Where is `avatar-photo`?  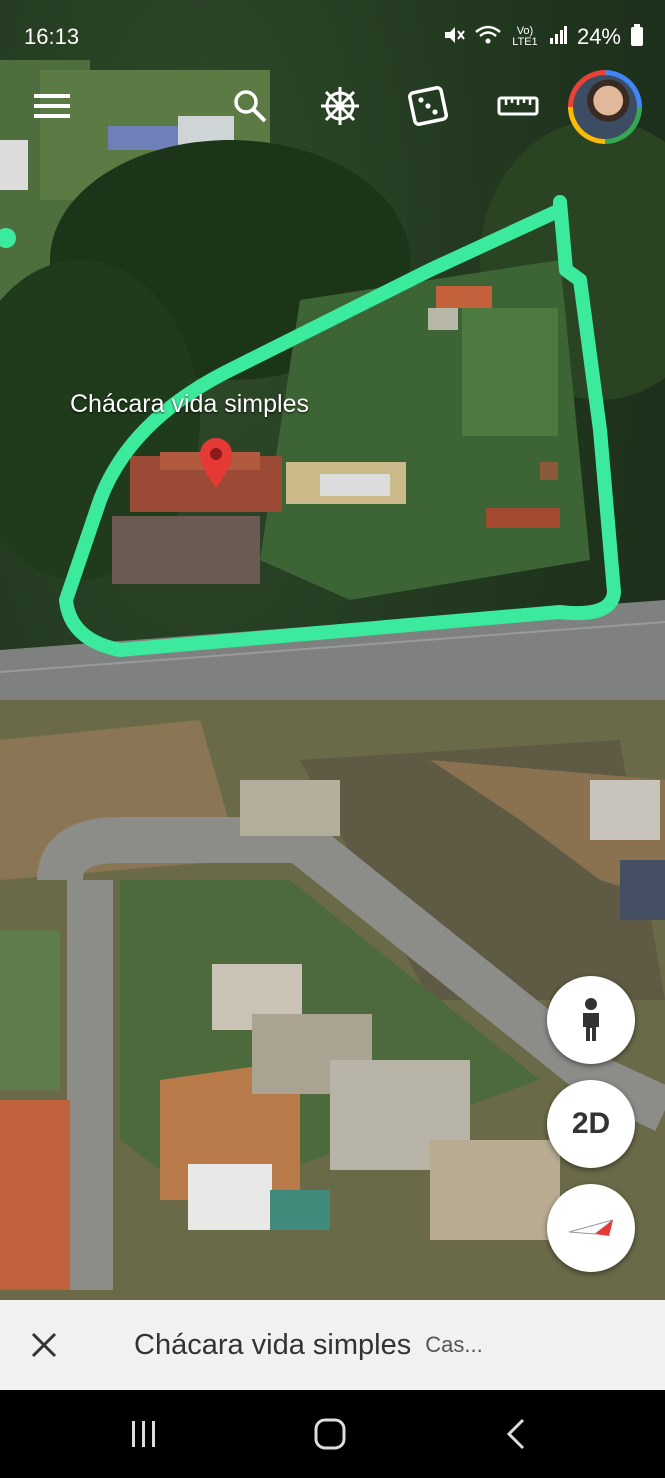 avatar-photo is located at coordinates (605, 107).